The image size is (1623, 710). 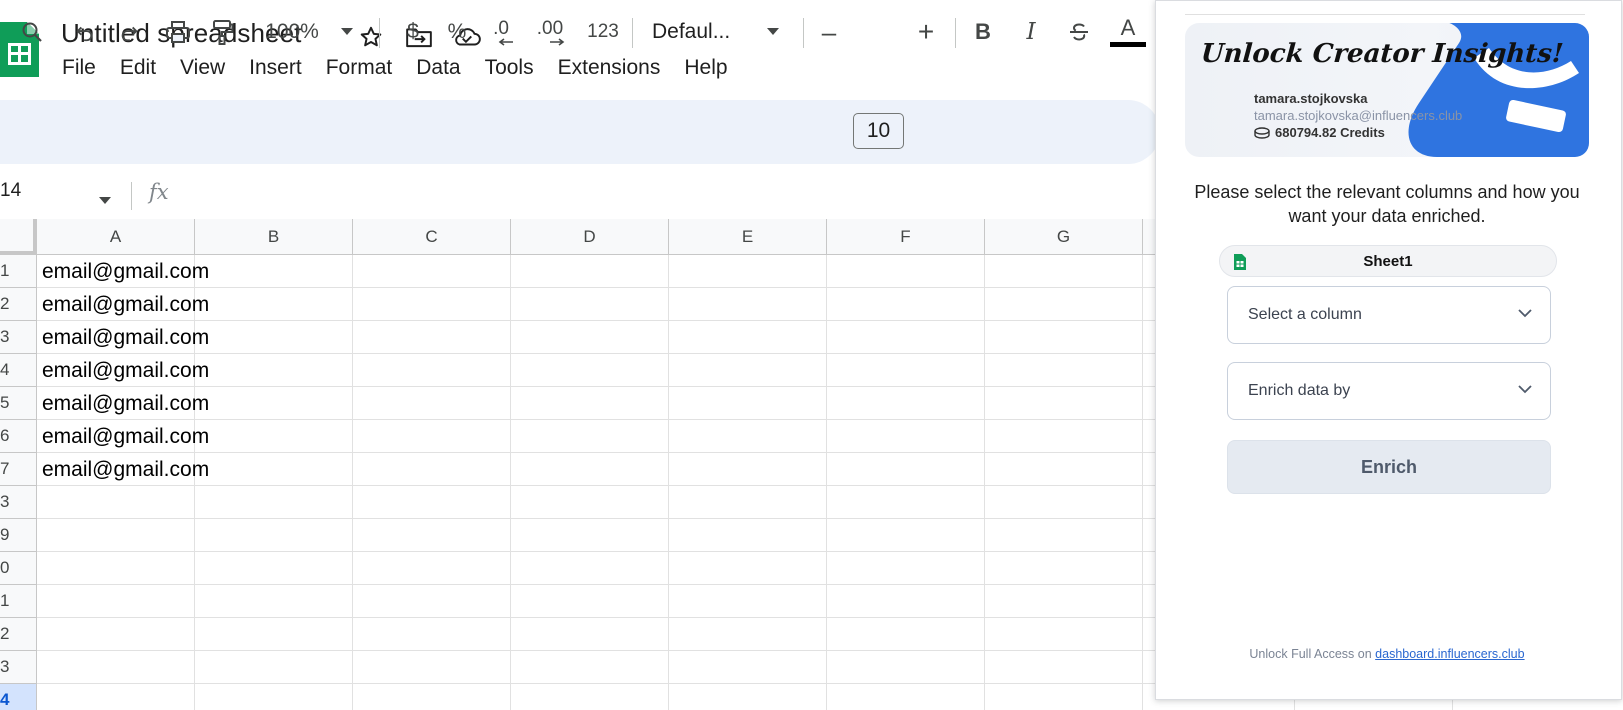 I want to click on sheet-selector: Sheet1, so click(x=1388, y=261).